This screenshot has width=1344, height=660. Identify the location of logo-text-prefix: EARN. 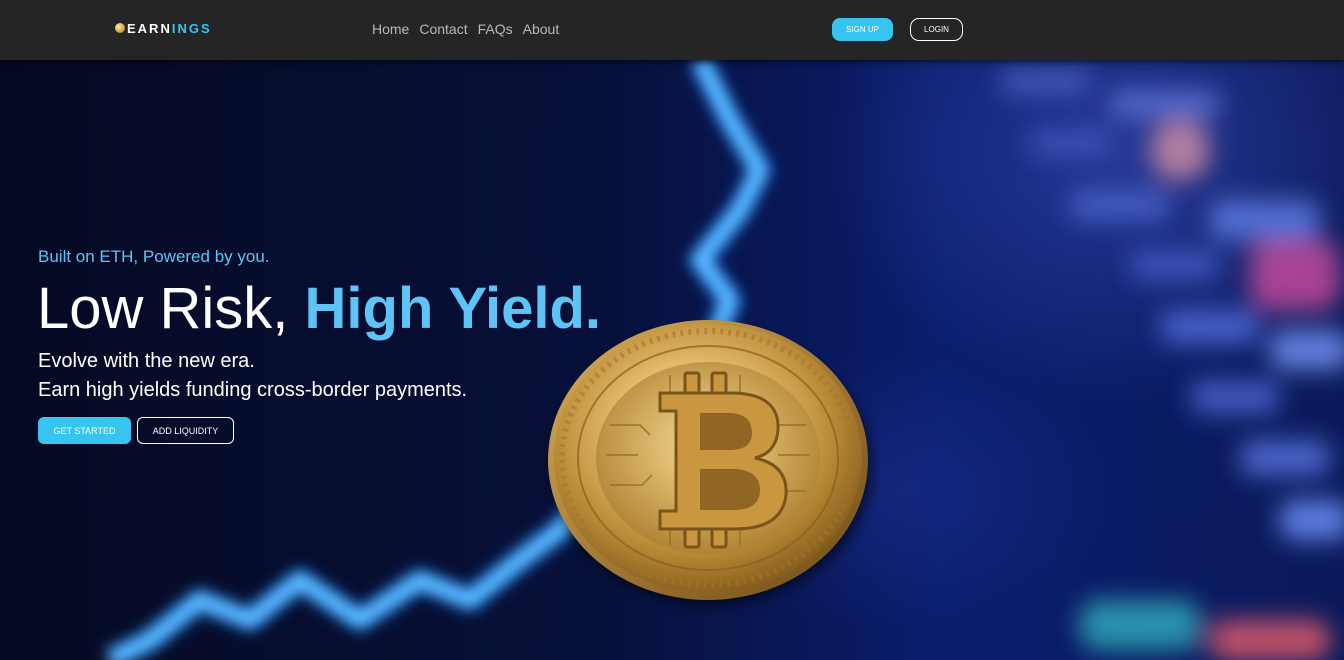
(149, 28).